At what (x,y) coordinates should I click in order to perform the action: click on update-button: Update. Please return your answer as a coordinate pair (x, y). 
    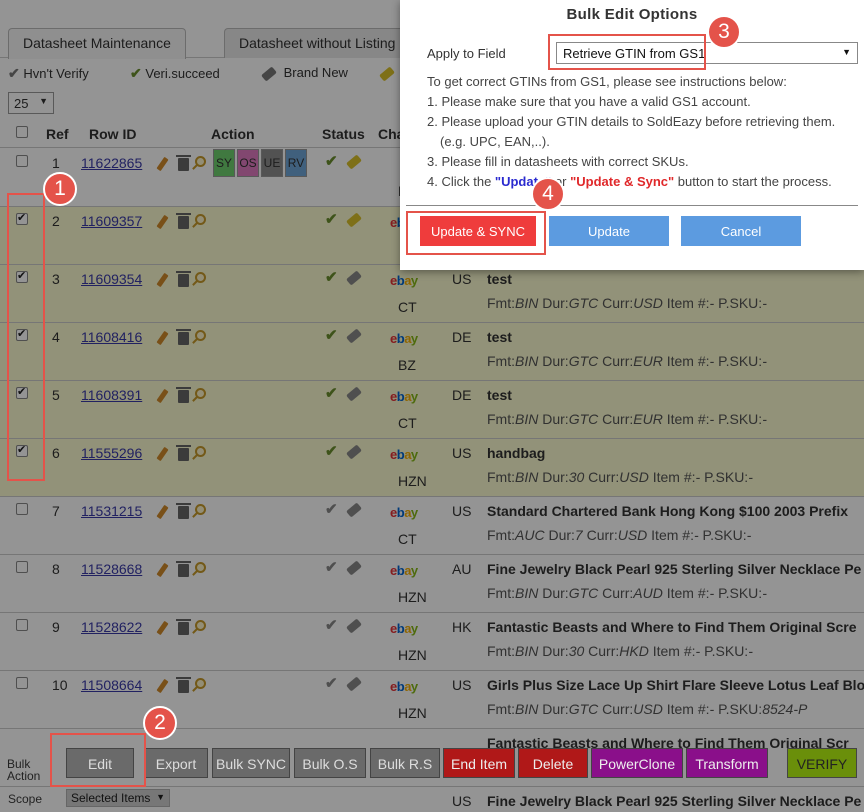
    Looking at the image, I should click on (609, 231).